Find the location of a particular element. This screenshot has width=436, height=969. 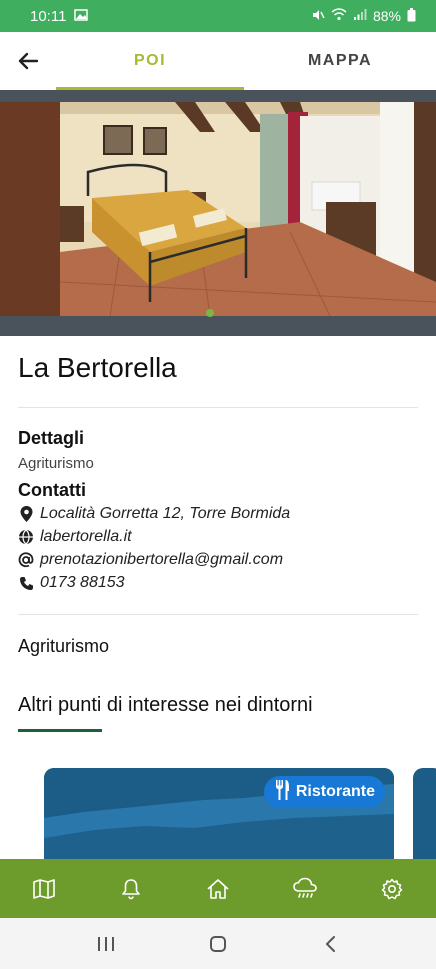

category-badge: Ristorante is located at coordinates (324, 792).